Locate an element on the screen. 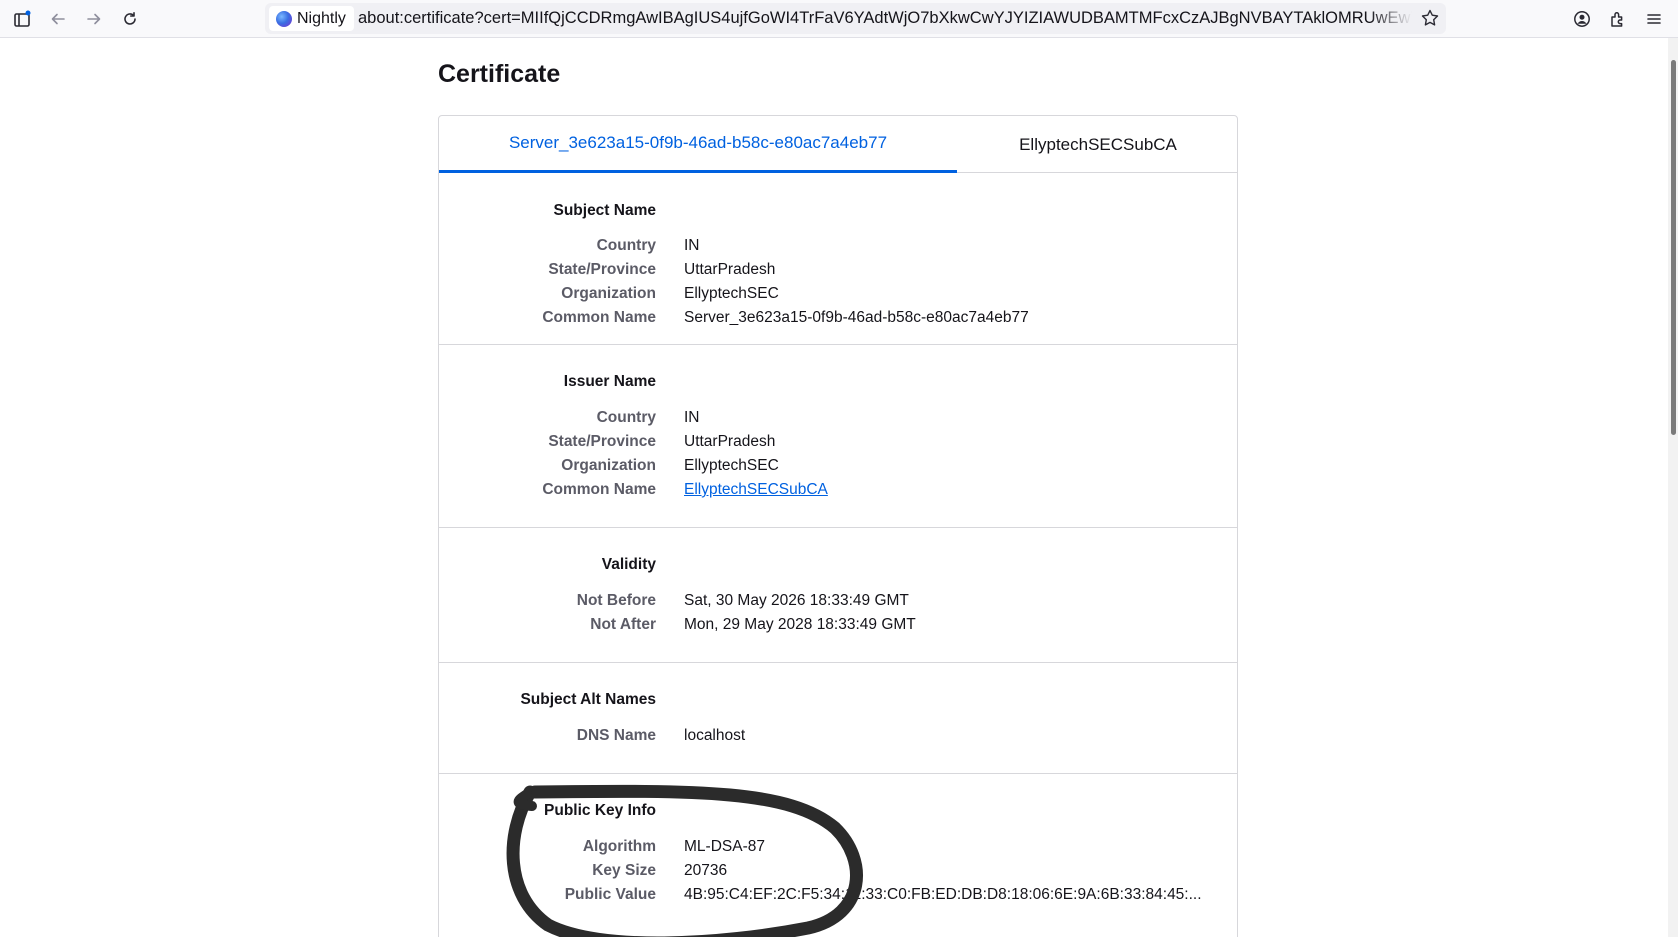 The height and width of the screenshot is (937, 1678). row-label: Not Before is located at coordinates (616, 600).